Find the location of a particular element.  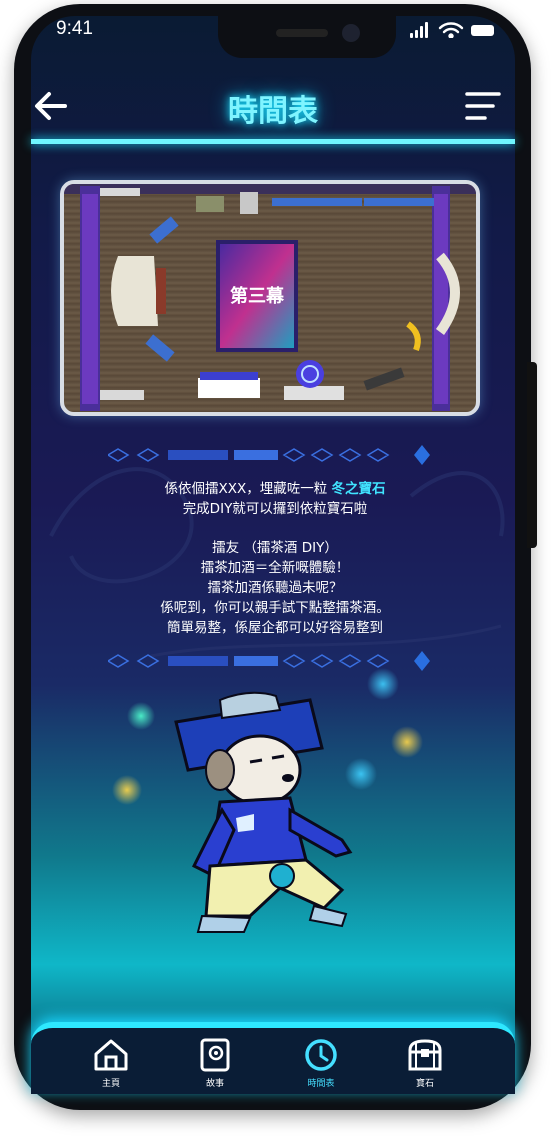

tab-schedule: 時間表 is located at coordinates (321, 1067).